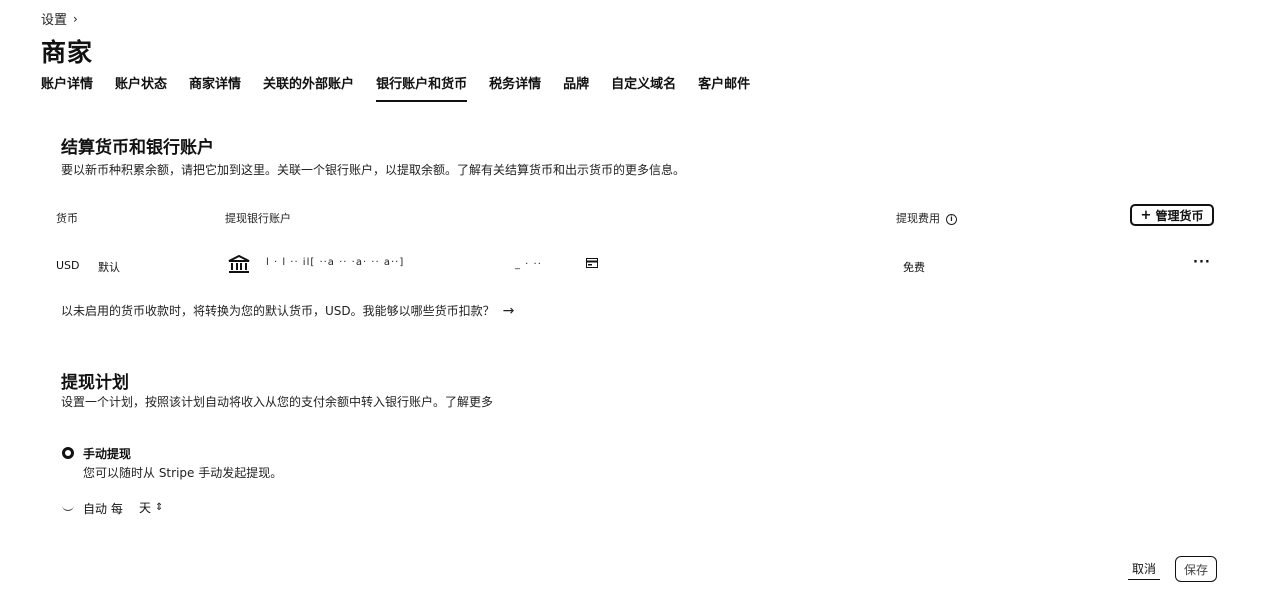  Describe the element at coordinates (729, 89) in the screenshot. I see `tab-customer-emails: 客户邮件` at that location.